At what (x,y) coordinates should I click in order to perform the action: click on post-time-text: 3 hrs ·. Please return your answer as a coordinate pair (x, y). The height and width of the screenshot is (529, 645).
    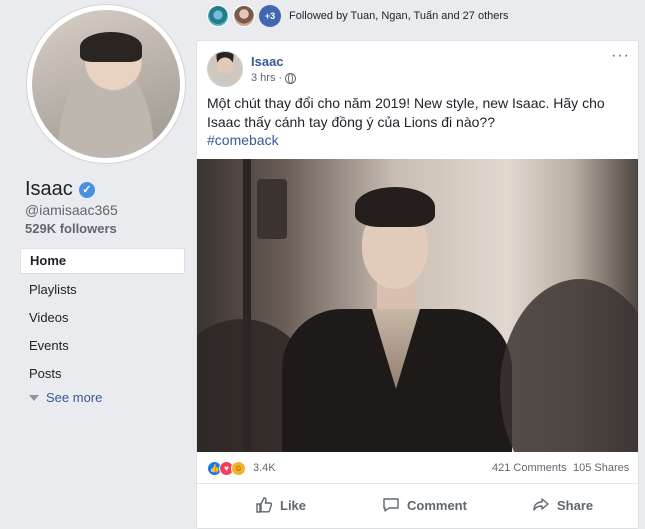
    Looking at the image, I should click on (267, 78).